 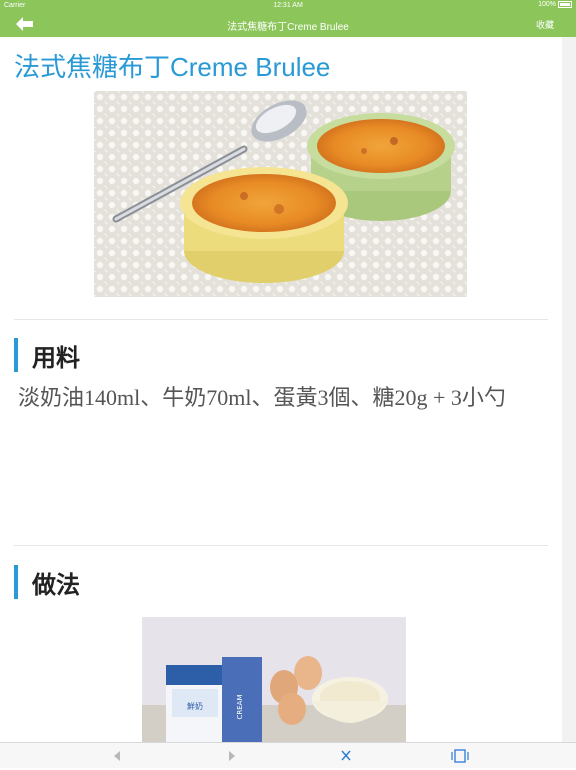 What do you see at coordinates (195, 706) in the screenshot?
I see `carton-left-label: 鮮奶` at bounding box center [195, 706].